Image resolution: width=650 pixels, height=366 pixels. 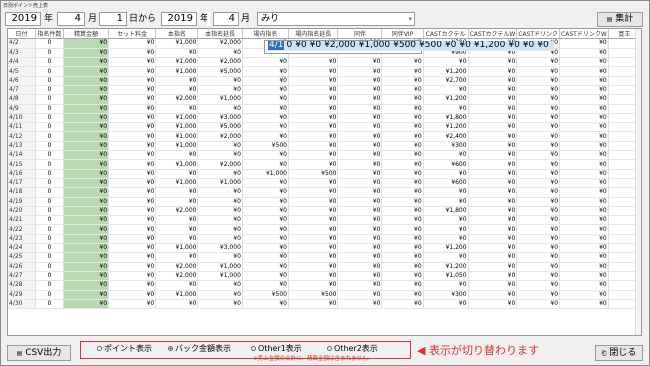 What do you see at coordinates (226, 19) in the screenshot?
I see `to-month-input: 4` at bounding box center [226, 19].